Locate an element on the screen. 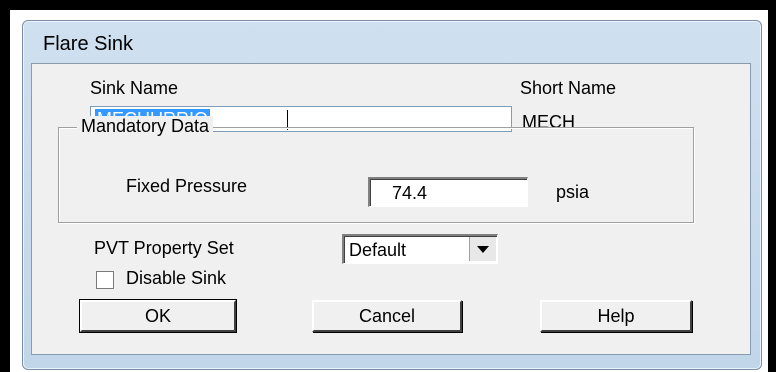 This screenshot has width=776, height=372. screen-border-left is located at coordinates (5, 186).